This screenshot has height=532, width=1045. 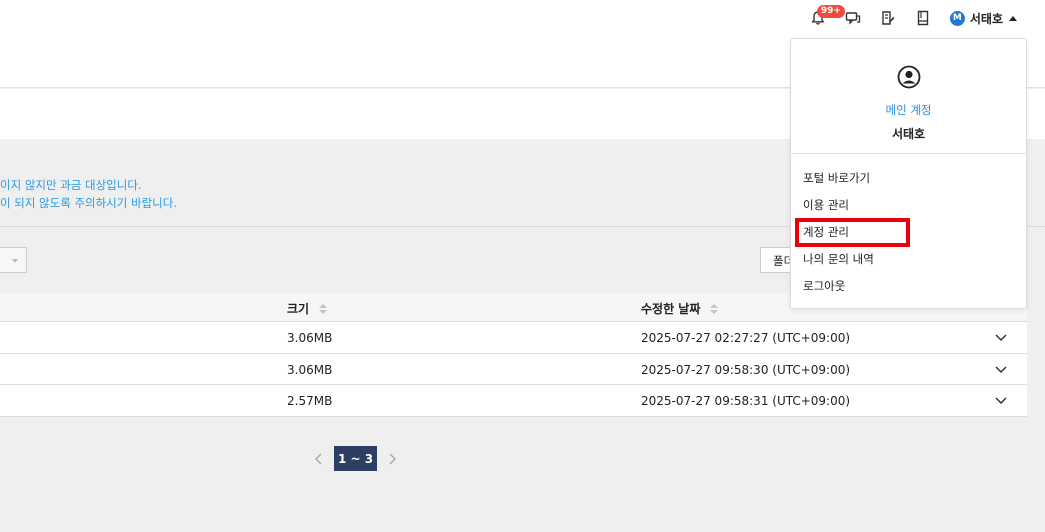 What do you see at coordinates (986, 18) in the screenshot?
I see `user-name: 서태호` at bounding box center [986, 18].